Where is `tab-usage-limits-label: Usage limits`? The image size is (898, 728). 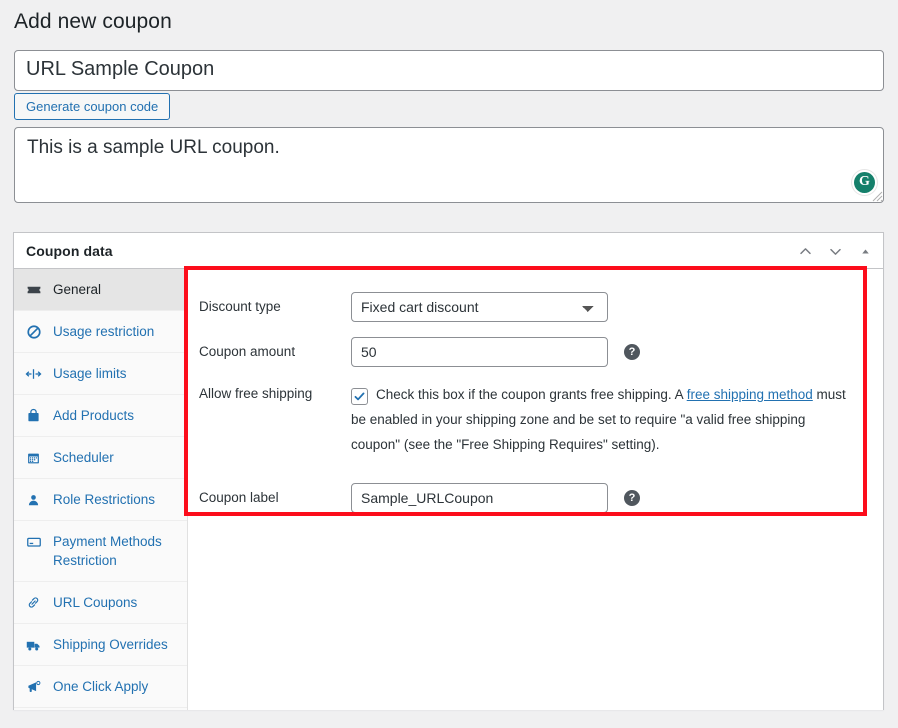 tab-usage-limits-label: Usage limits is located at coordinates (90, 373).